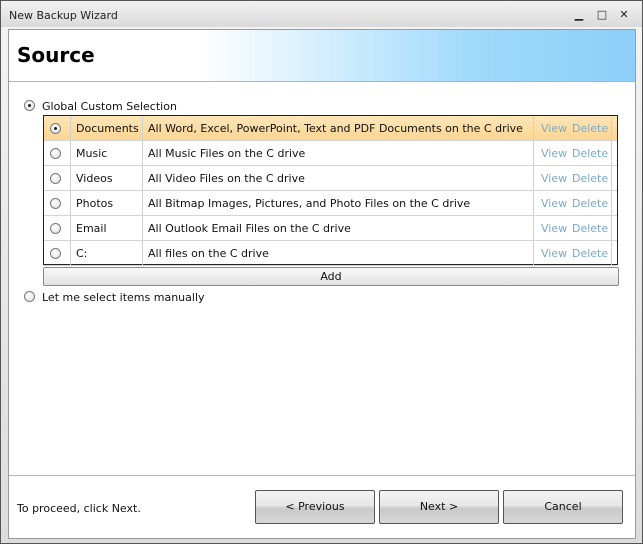 This screenshot has height=544, width=643. What do you see at coordinates (63, 15) in the screenshot?
I see `window-title: New Backup Wizard` at bounding box center [63, 15].